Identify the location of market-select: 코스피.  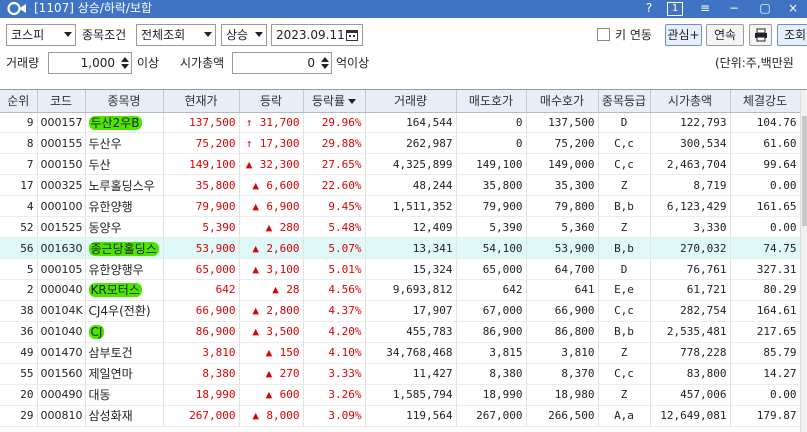
(41, 35).